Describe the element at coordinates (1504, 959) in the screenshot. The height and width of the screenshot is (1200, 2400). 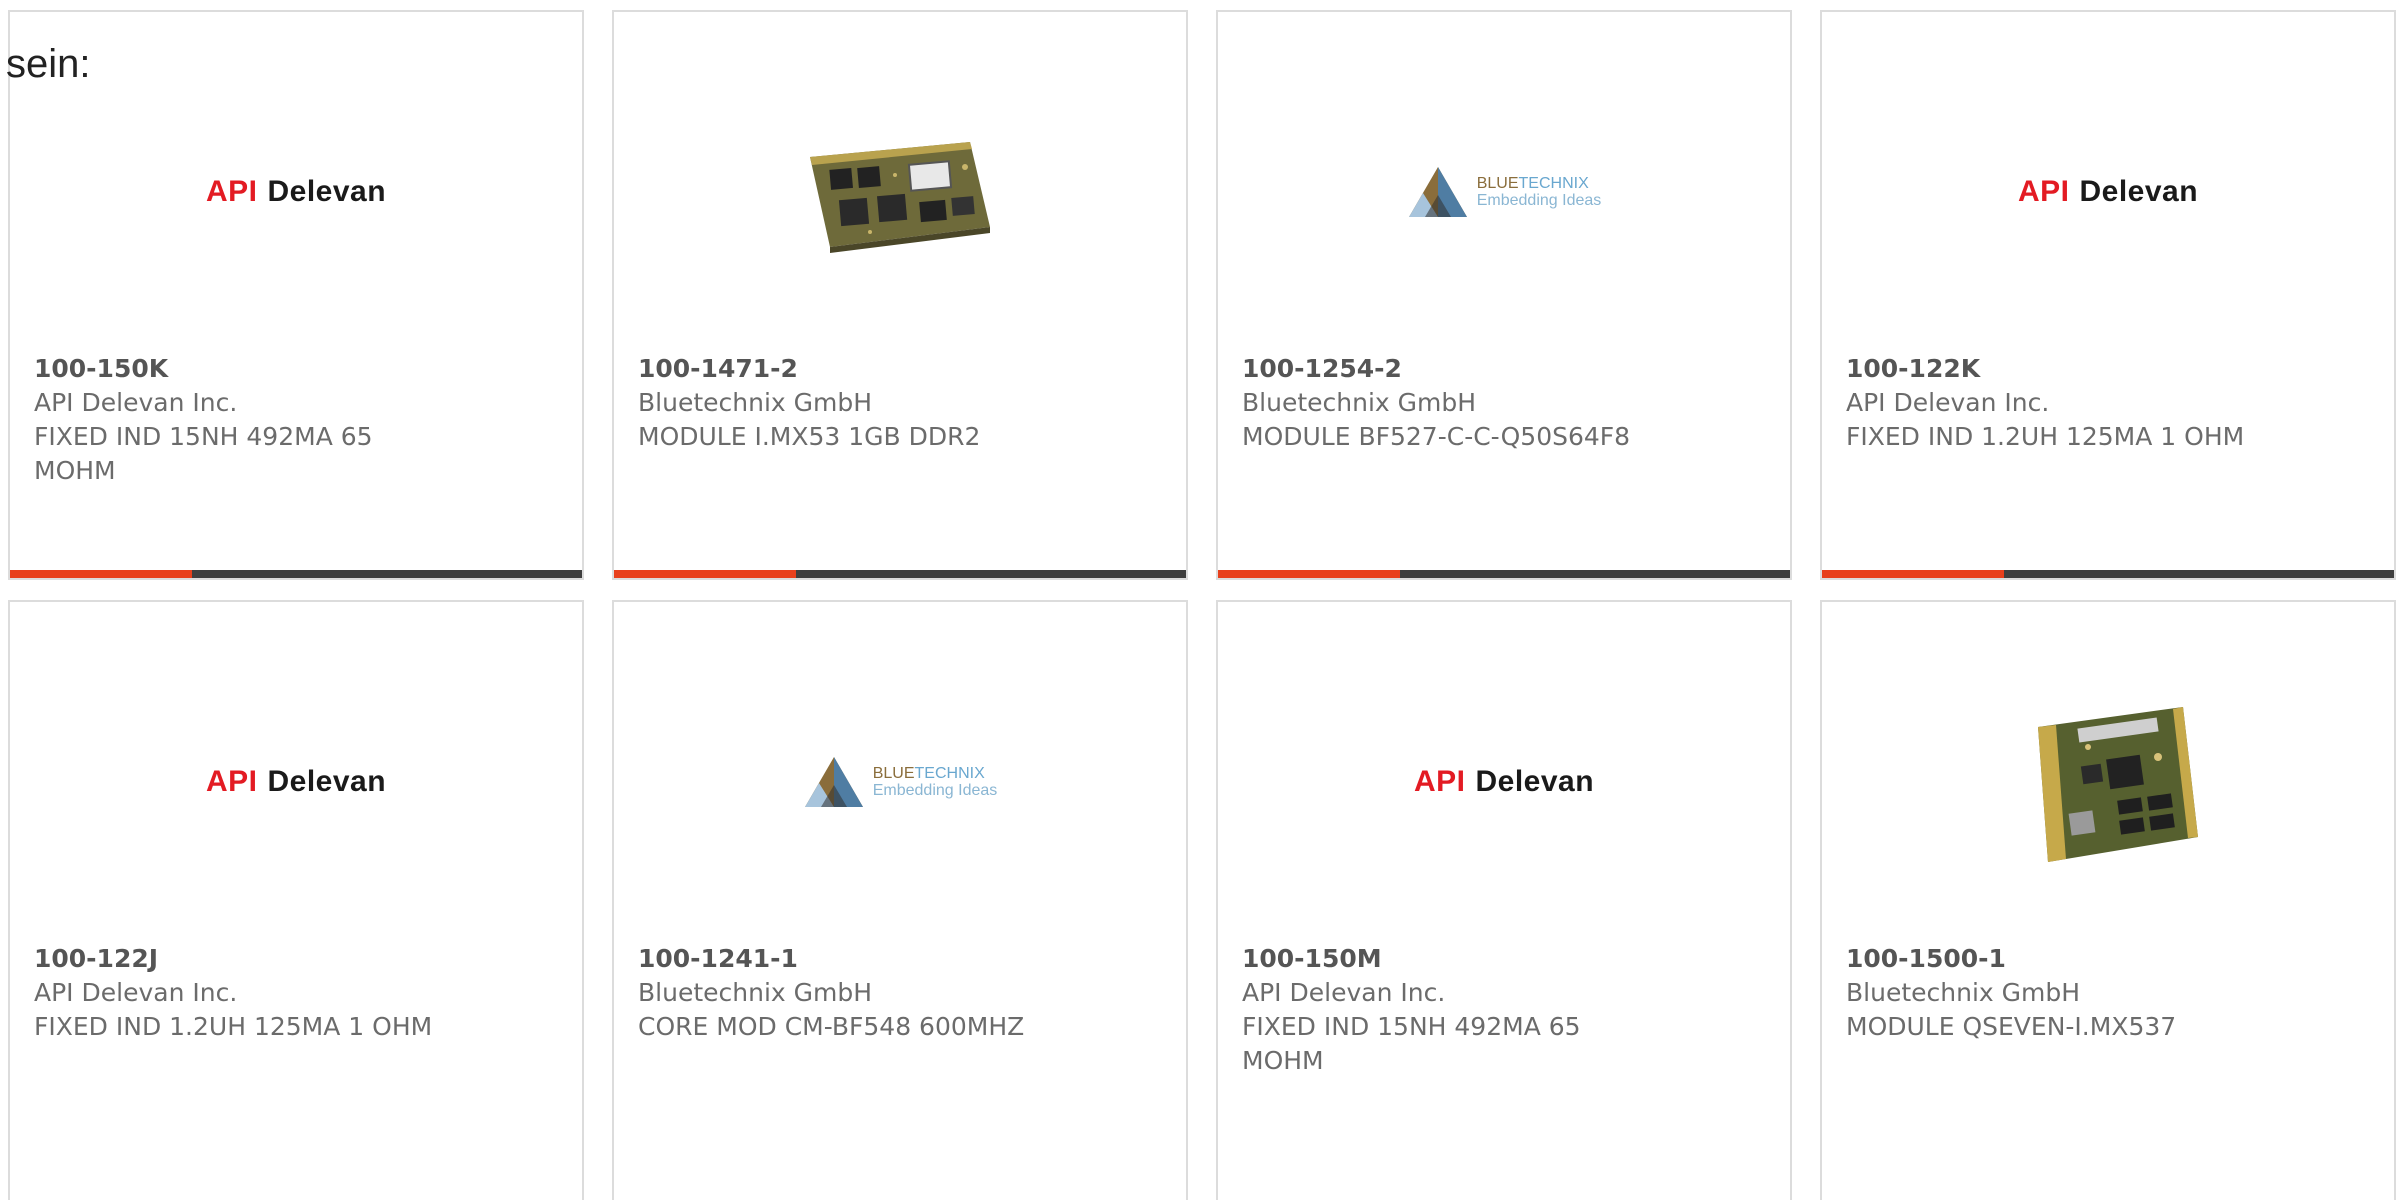
I see `part-number: 100-150M` at that location.